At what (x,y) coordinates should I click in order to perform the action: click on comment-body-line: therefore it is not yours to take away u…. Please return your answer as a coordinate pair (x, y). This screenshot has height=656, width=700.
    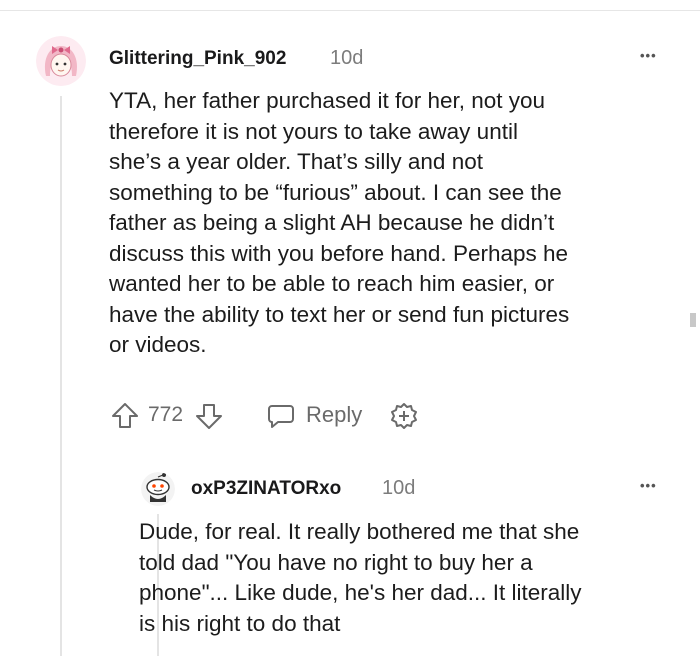
    Looking at the image, I should click on (313, 131).